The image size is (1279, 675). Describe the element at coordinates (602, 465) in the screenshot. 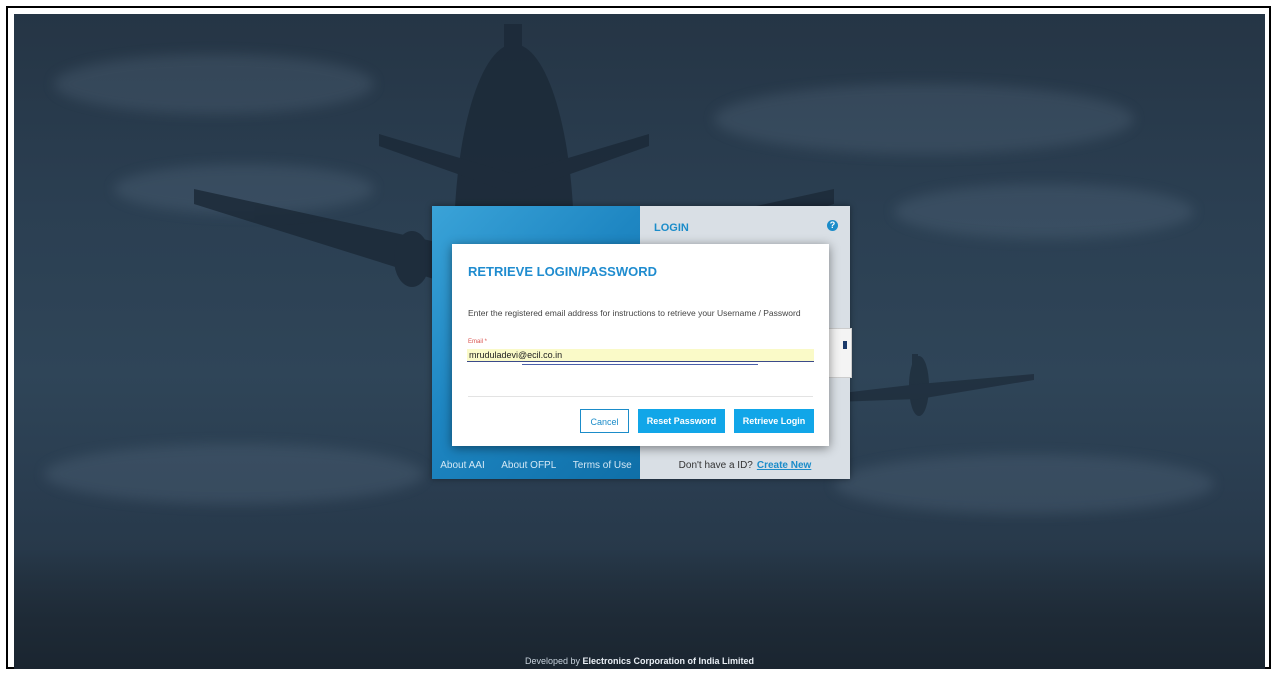

I see `terms-of-use-link: Terms of Use` at that location.